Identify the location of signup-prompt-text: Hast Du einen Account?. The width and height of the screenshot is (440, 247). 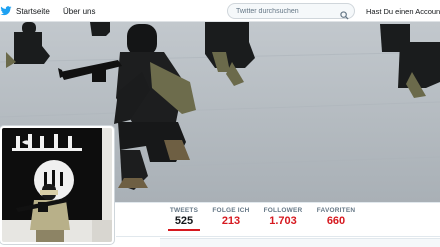
(403, 11).